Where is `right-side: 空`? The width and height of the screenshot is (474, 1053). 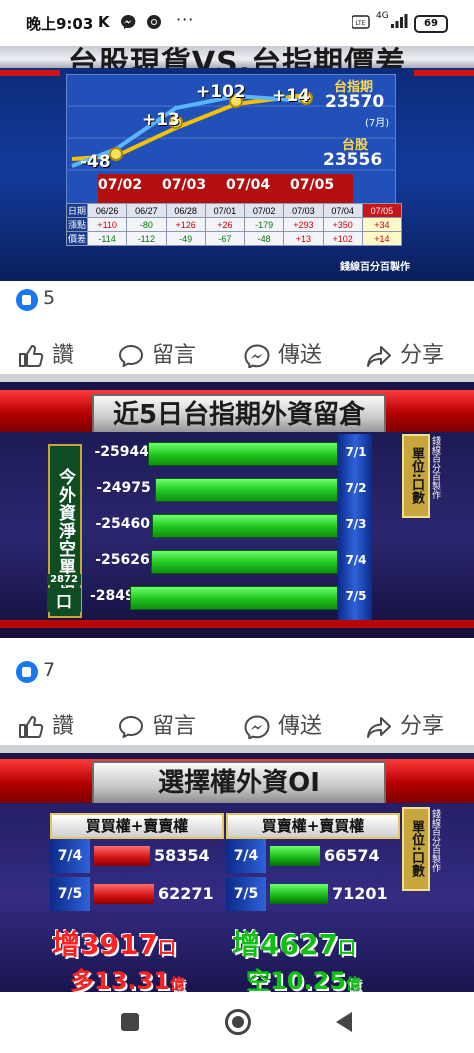
right-side: 空 is located at coordinates (258, 979).